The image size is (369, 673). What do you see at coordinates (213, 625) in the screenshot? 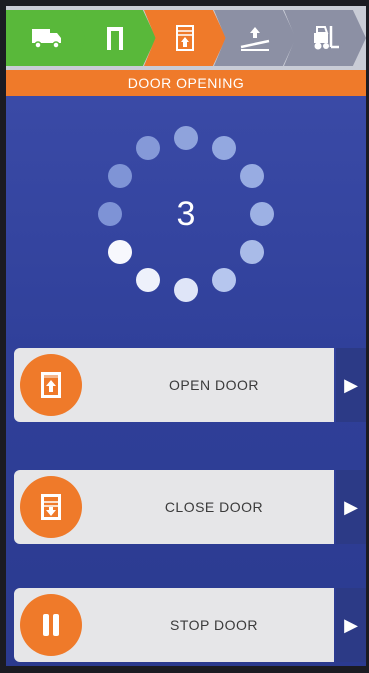
I see `stop-door-label: STOP DOOR` at bounding box center [213, 625].